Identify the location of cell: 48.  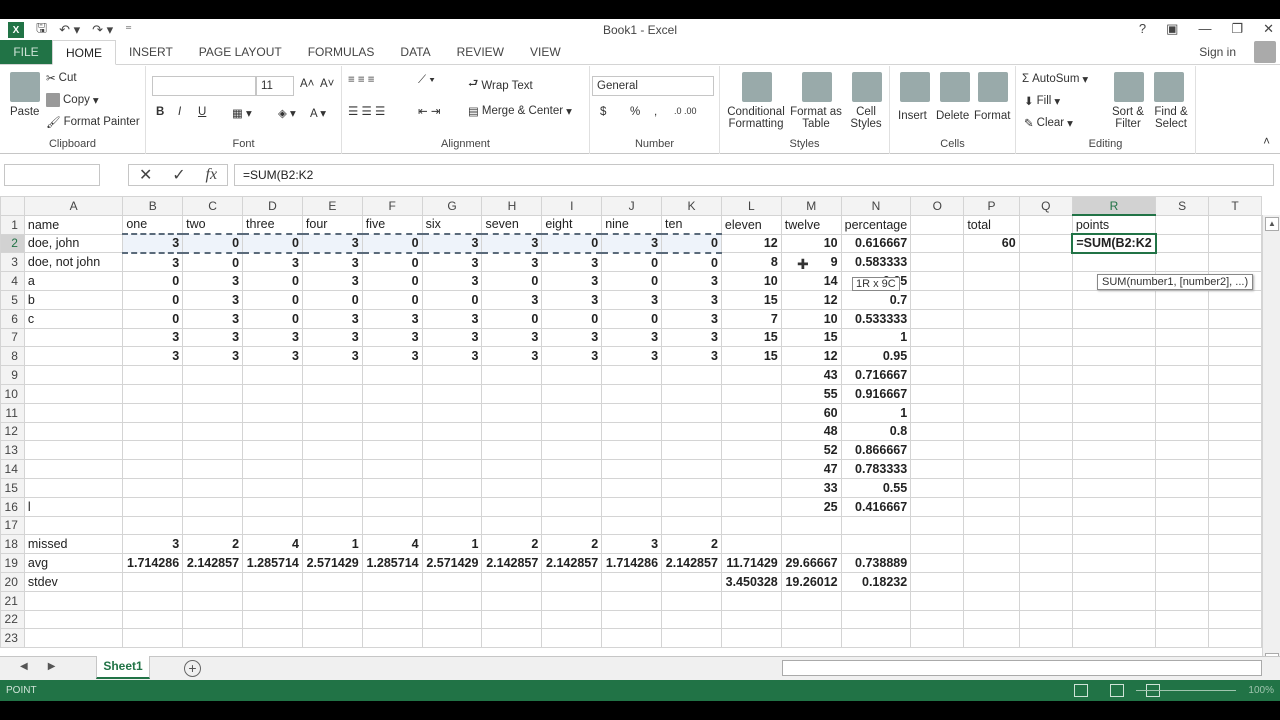
(811, 431).